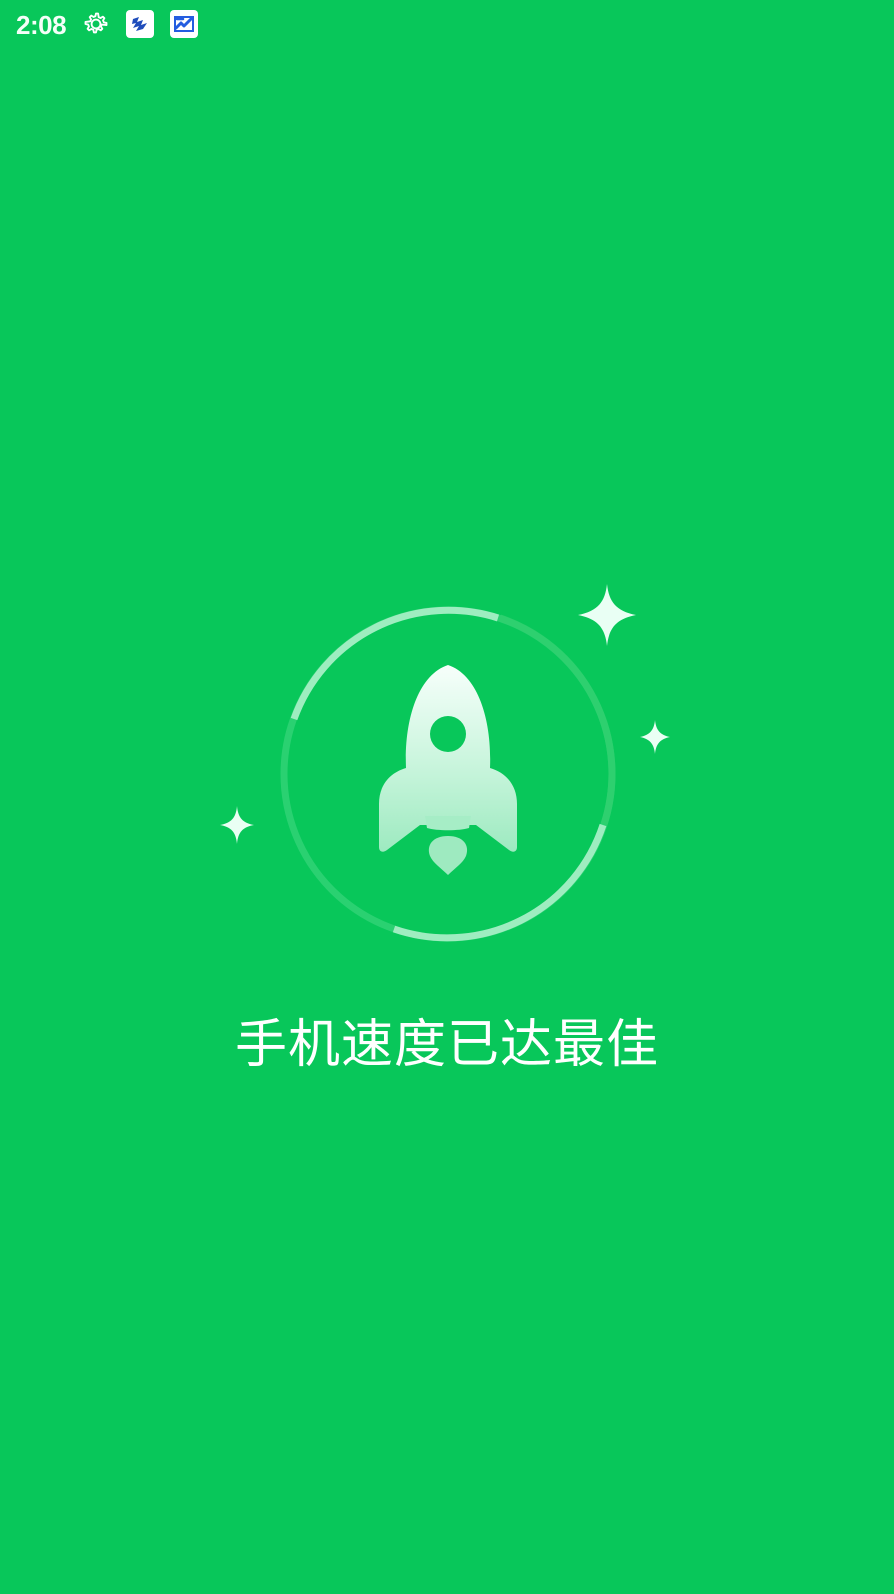  What do you see at coordinates (448, 770) in the screenshot?
I see `rocket-icon` at bounding box center [448, 770].